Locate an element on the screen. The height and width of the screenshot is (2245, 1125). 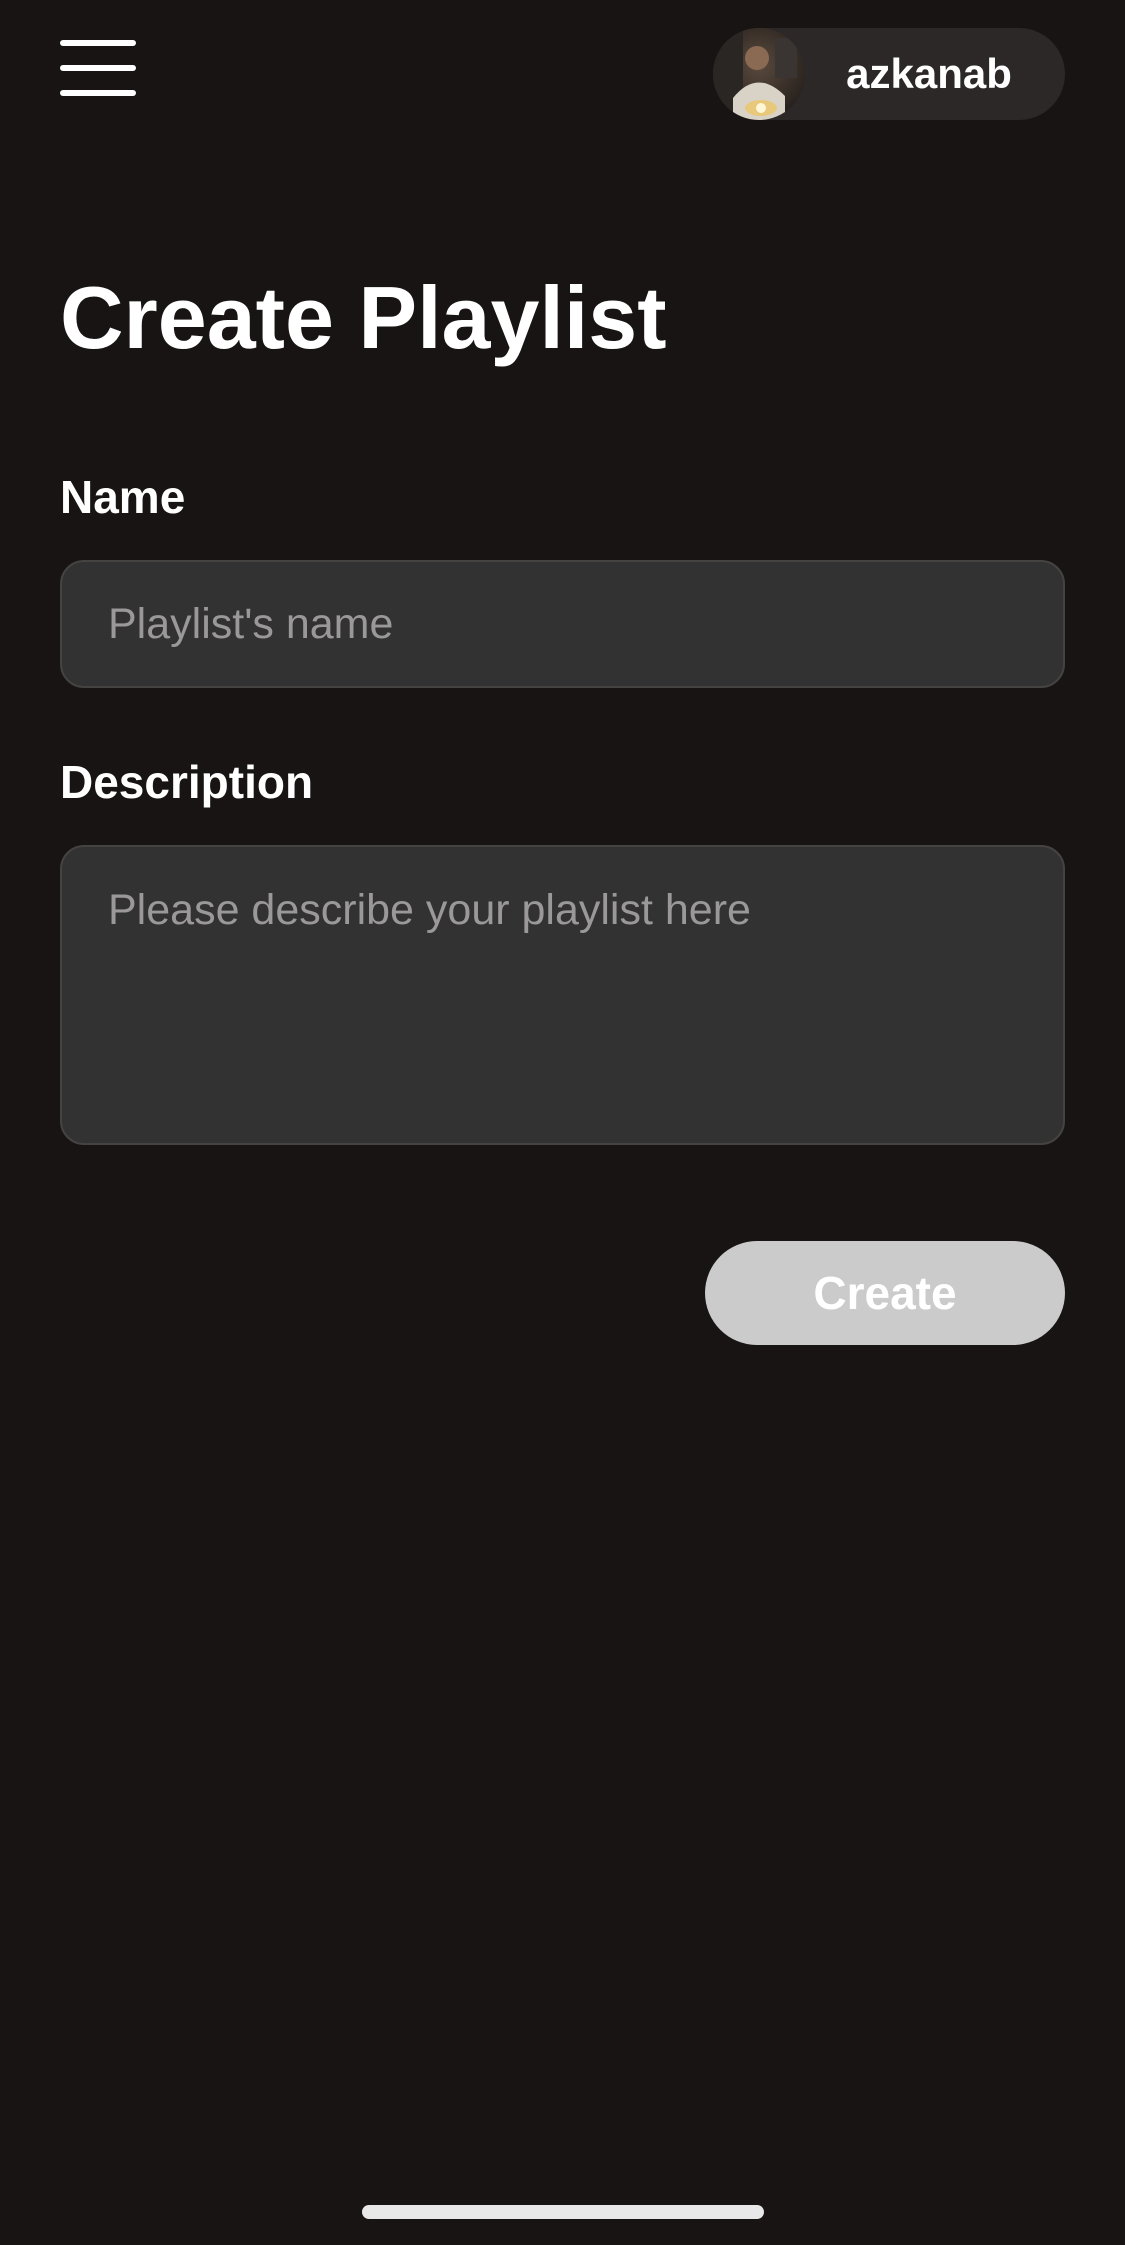
page-title: Create Playlist is located at coordinates (363, 317).